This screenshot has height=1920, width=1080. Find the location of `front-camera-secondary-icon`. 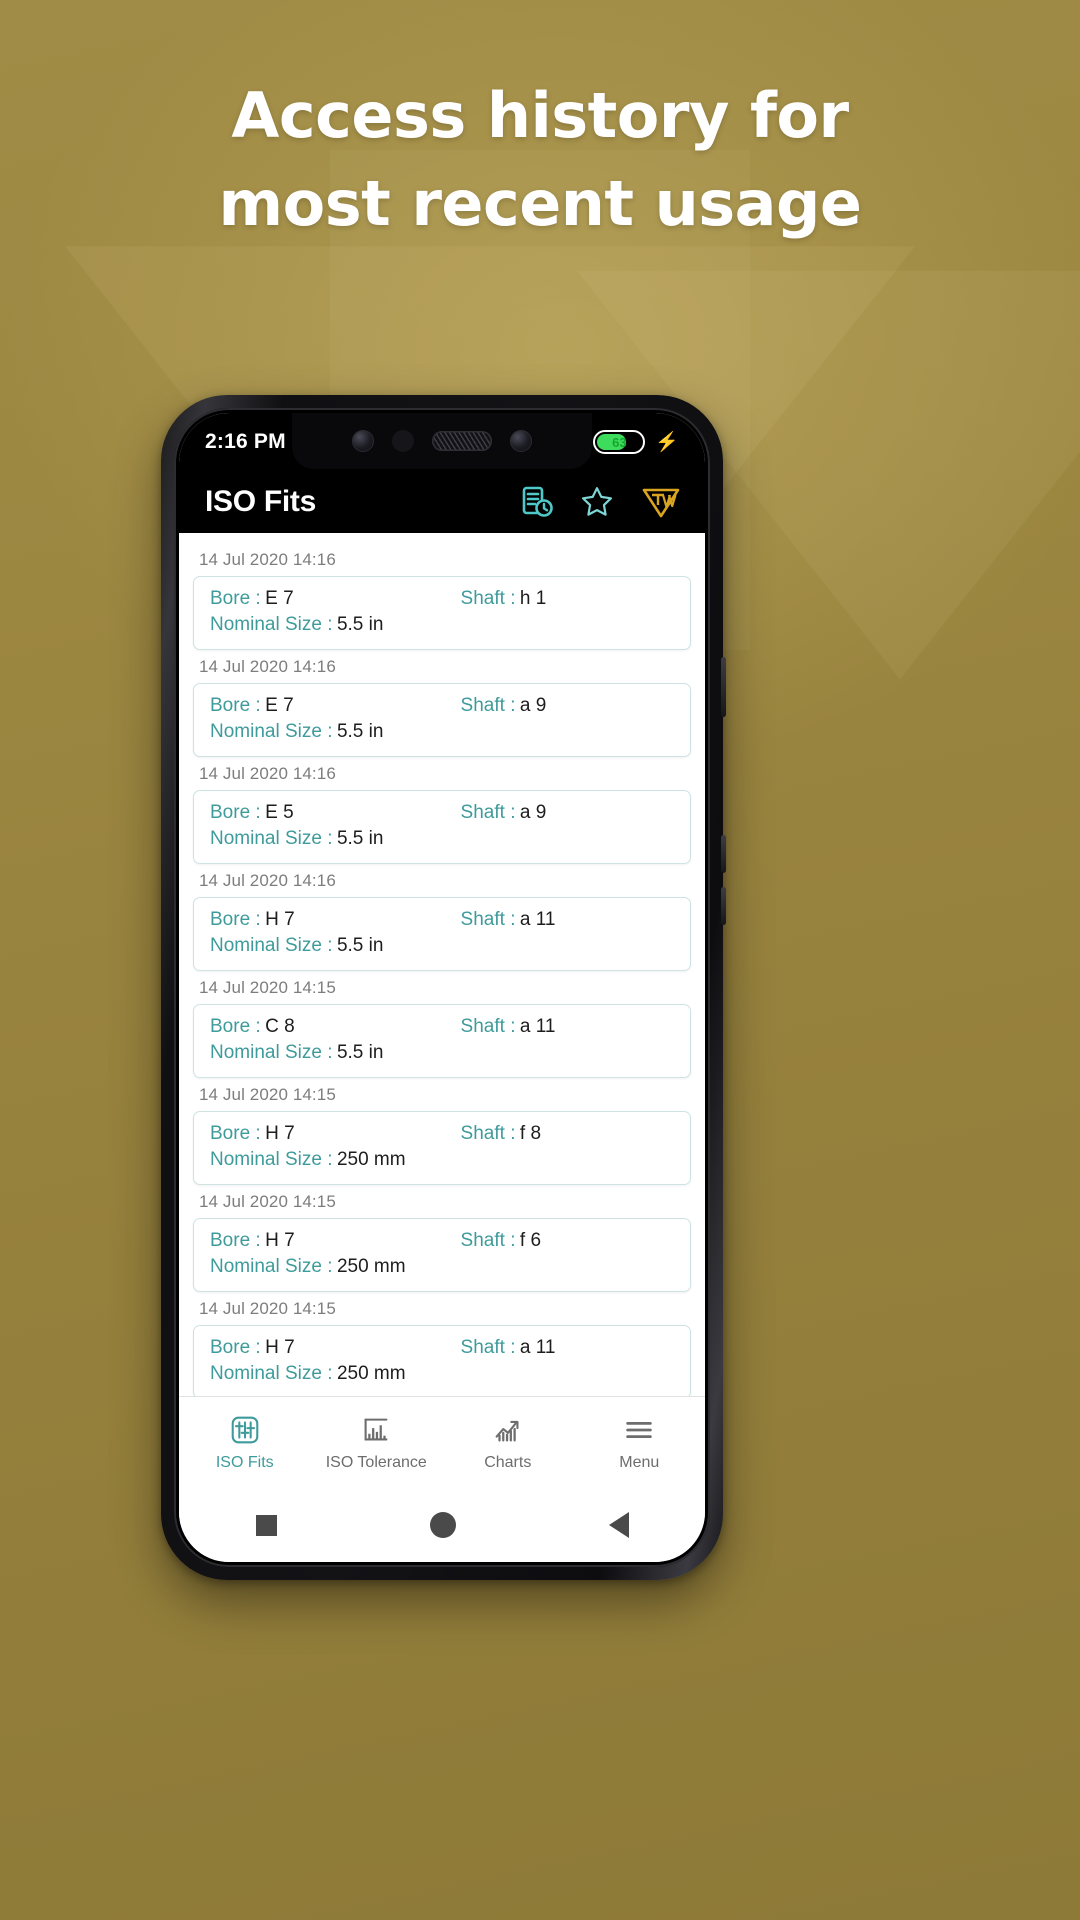

front-camera-secondary-icon is located at coordinates (521, 441).